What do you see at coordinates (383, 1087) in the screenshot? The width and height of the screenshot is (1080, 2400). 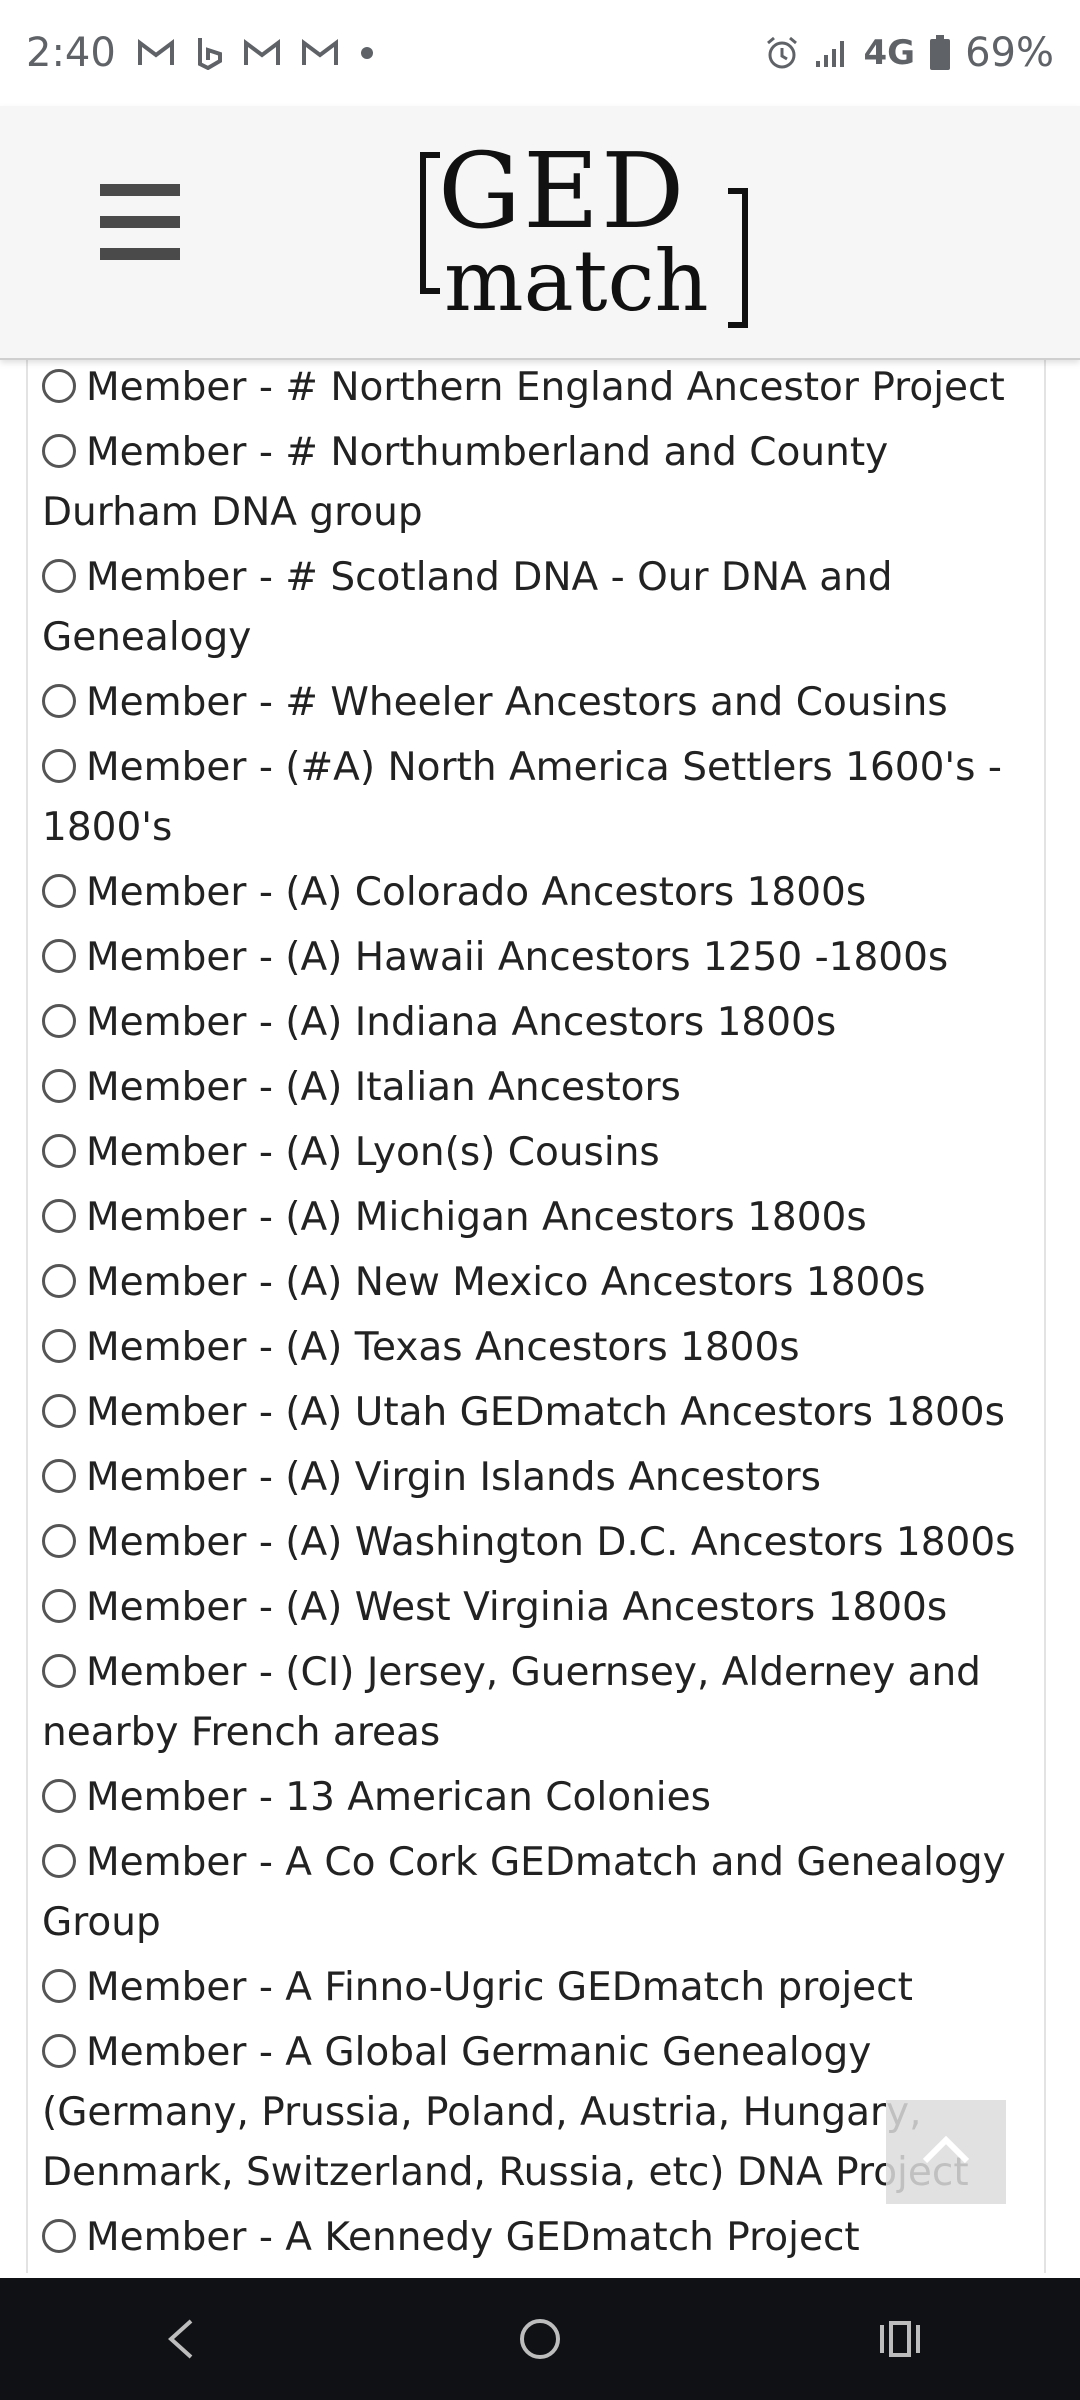 I see `group-label: Member - (A) Italian Ancestors` at bounding box center [383, 1087].